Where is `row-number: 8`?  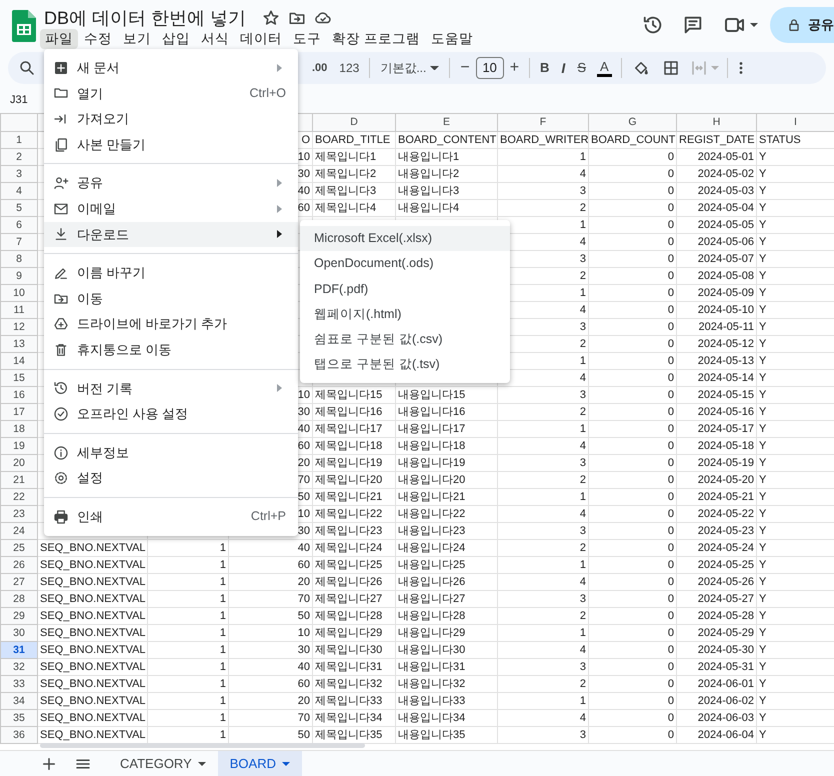
row-number: 8 is located at coordinates (19, 259).